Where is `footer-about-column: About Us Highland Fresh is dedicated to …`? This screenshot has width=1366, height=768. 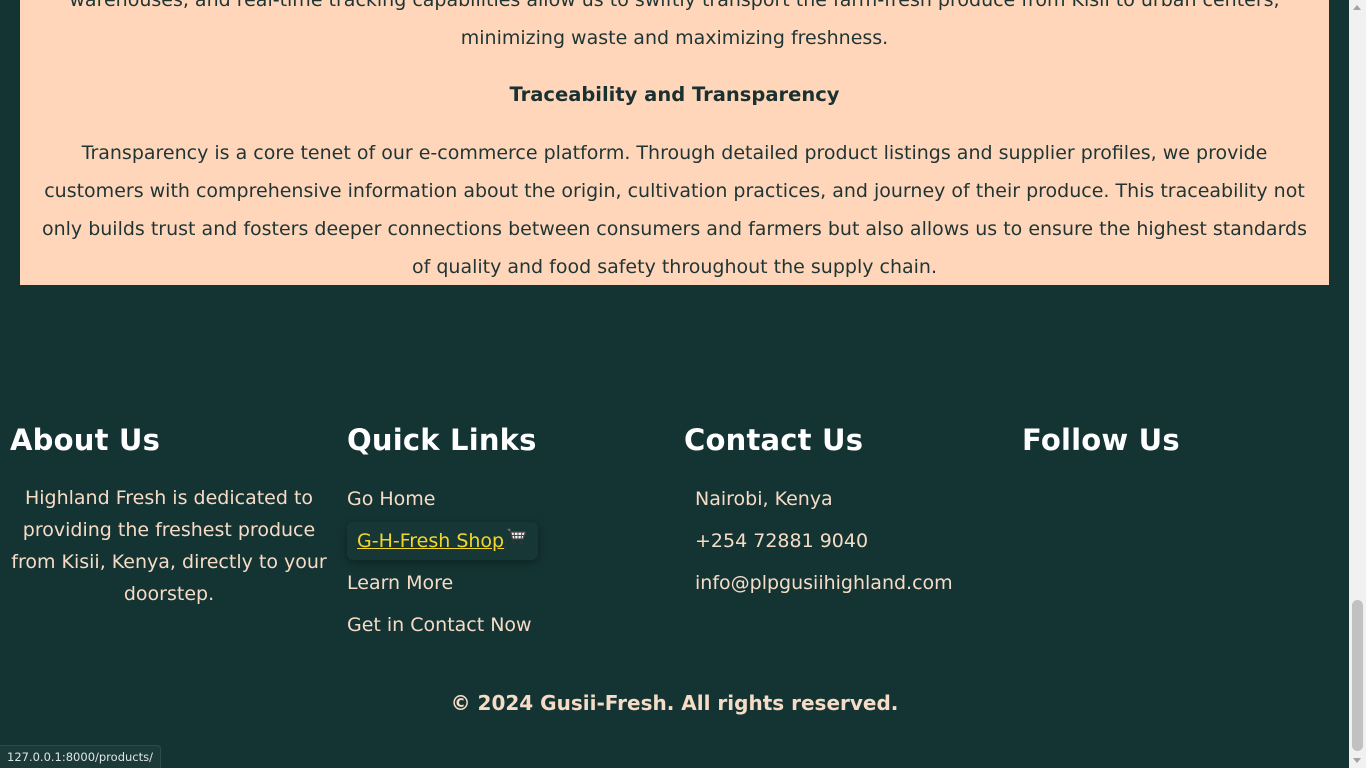 footer-about-column: About Us Highland Fresh is dedicated to … is located at coordinates (169, 515).